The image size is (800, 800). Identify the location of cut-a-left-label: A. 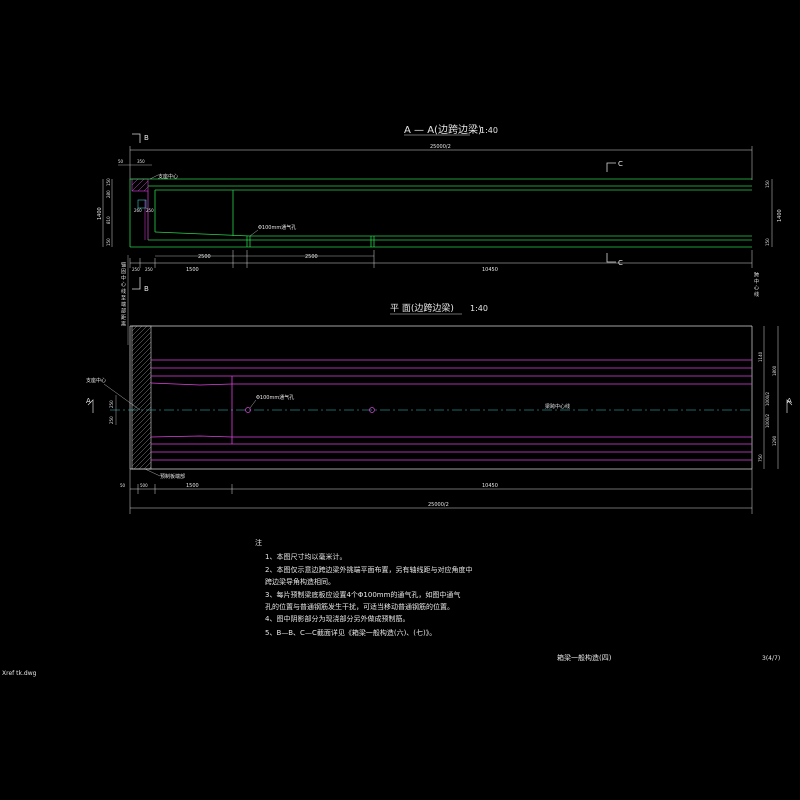
(88, 401).